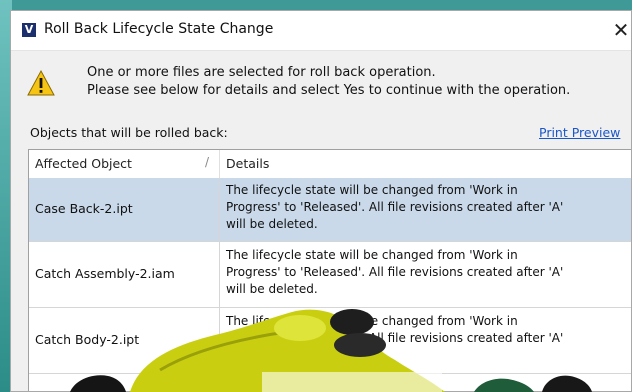  Describe the element at coordinates (247, 163) in the screenshot. I see `column-header-details: Details` at that location.